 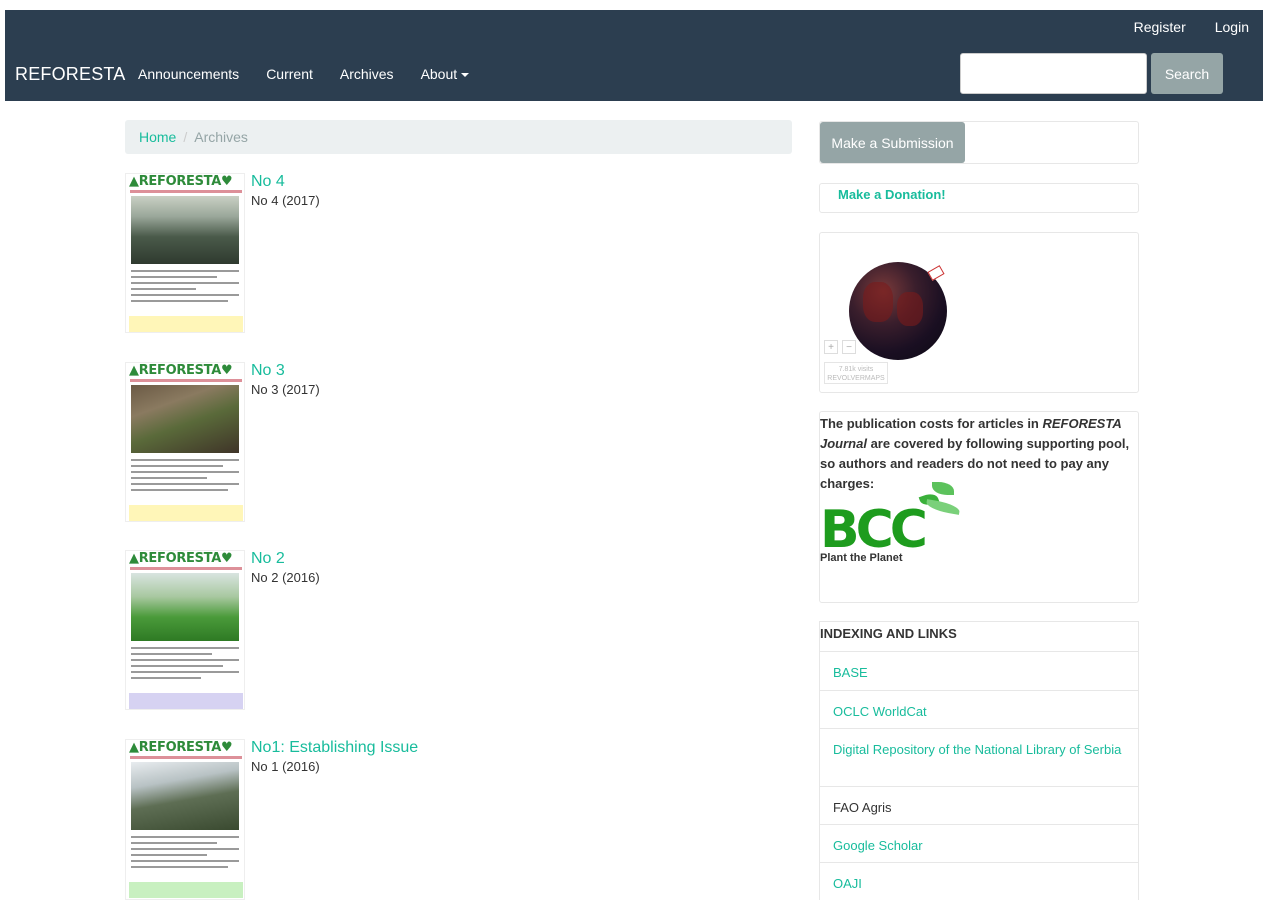 I want to click on user-nav: Register Login, so click(x=1191, y=27).